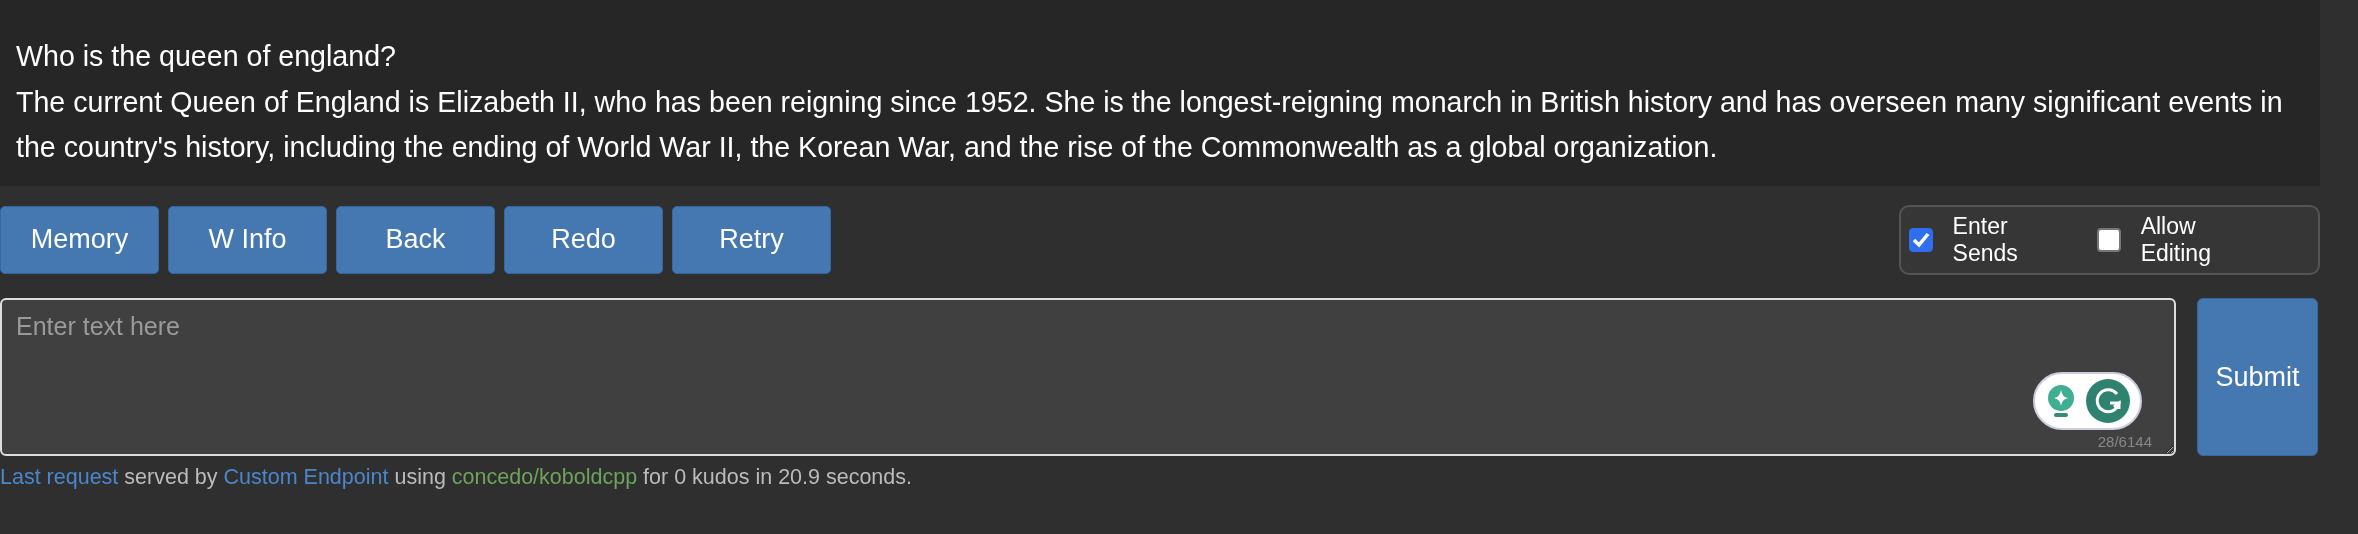  I want to click on status-text: Last request served by Custom Endpoint using concedo/koboldcpp for 0 kudos in 20.9 seconds., so click(456, 477).